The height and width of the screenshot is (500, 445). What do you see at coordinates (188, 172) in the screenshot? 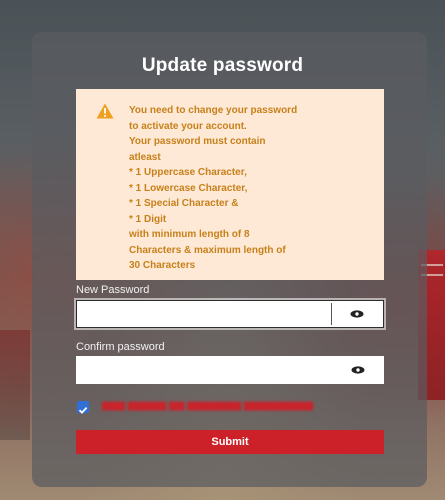
I see `alert-line: * 1 Uppercase Character,` at bounding box center [188, 172].